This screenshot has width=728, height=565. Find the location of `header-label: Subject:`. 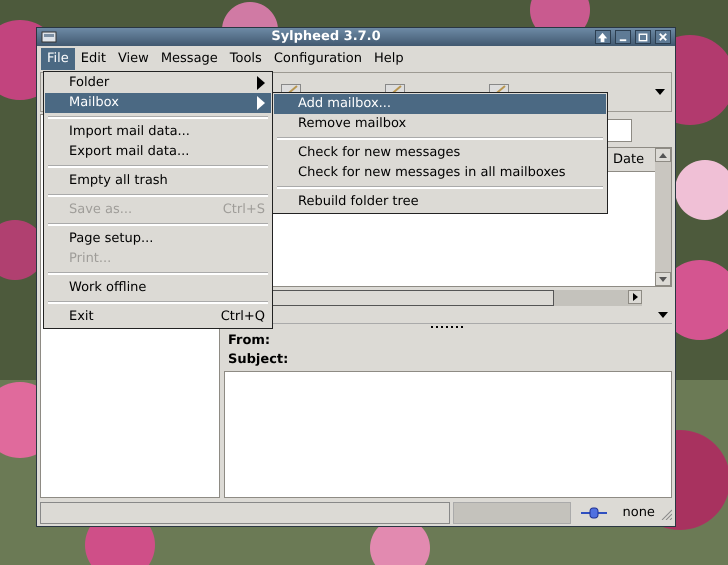

header-label: Subject: is located at coordinates (258, 360).